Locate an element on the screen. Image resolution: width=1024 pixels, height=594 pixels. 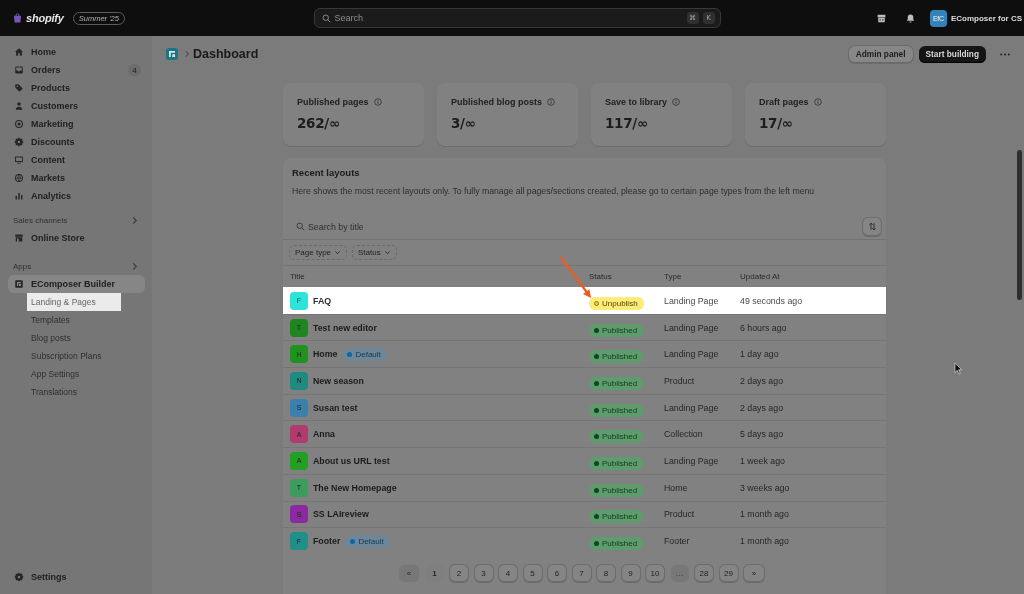
sort-button is located at coordinates (872, 226).